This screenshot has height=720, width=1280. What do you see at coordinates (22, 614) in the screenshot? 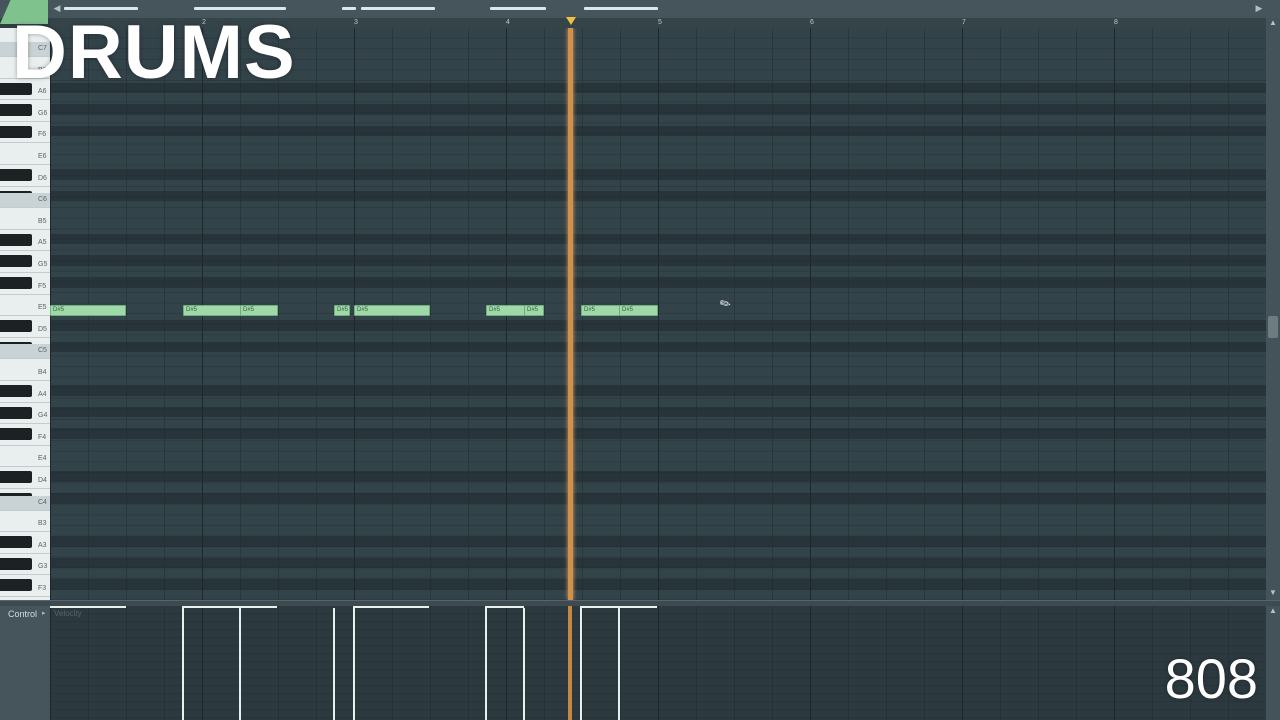
I see `control-label: Control` at bounding box center [22, 614].